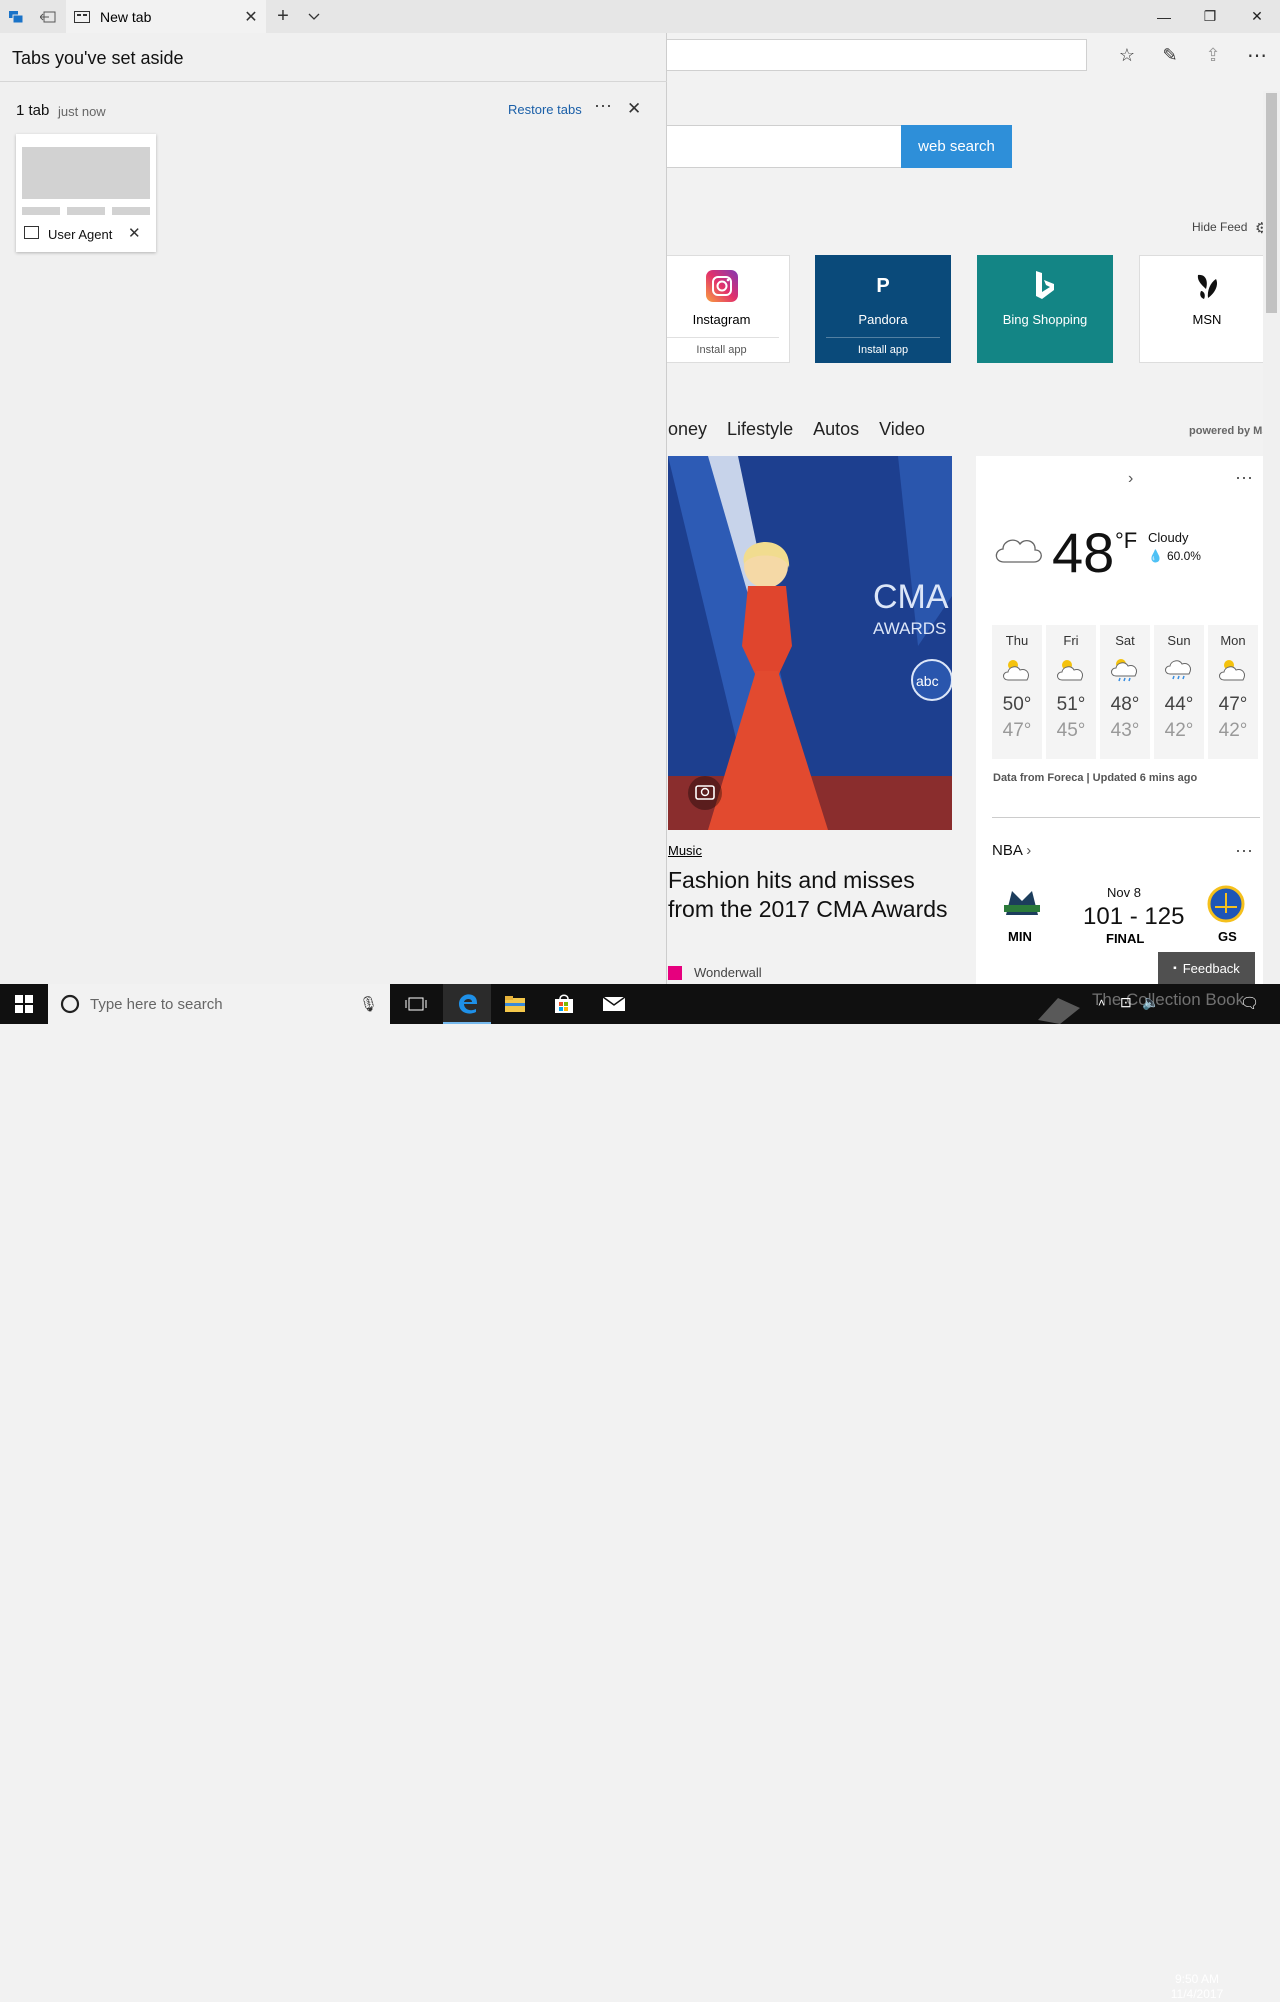 The width and height of the screenshot is (1280, 2002). I want to click on nba-away-team: GS, so click(1227, 936).